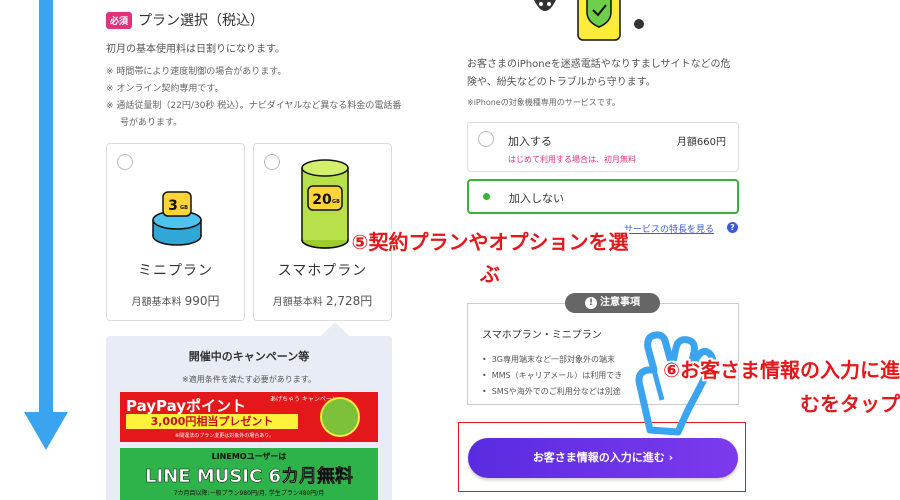 Image resolution: width=900 pixels, height=500 pixels. What do you see at coordinates (487, 197) in the screenshot?
I see `option-no-join-radio-selected` at bounding box center [487, 197].